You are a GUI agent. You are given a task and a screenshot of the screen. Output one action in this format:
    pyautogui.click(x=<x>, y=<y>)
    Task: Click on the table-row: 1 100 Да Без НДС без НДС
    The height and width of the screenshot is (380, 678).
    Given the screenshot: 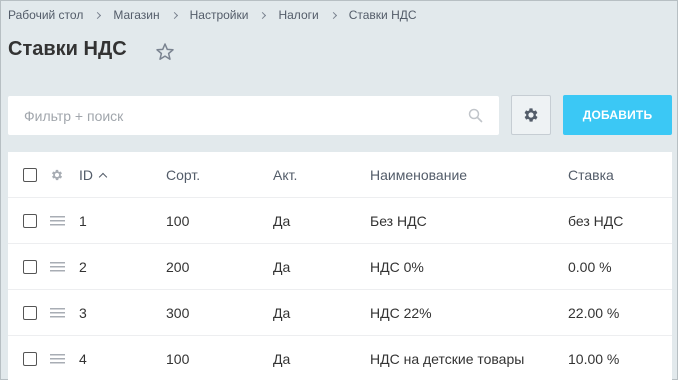 What is the action you would take?
    pyautogui.click(x=340, y=221)
    